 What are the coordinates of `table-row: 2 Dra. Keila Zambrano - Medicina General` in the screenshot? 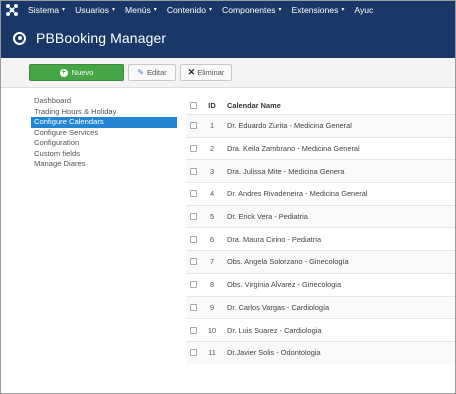 It's located at (320, 148).